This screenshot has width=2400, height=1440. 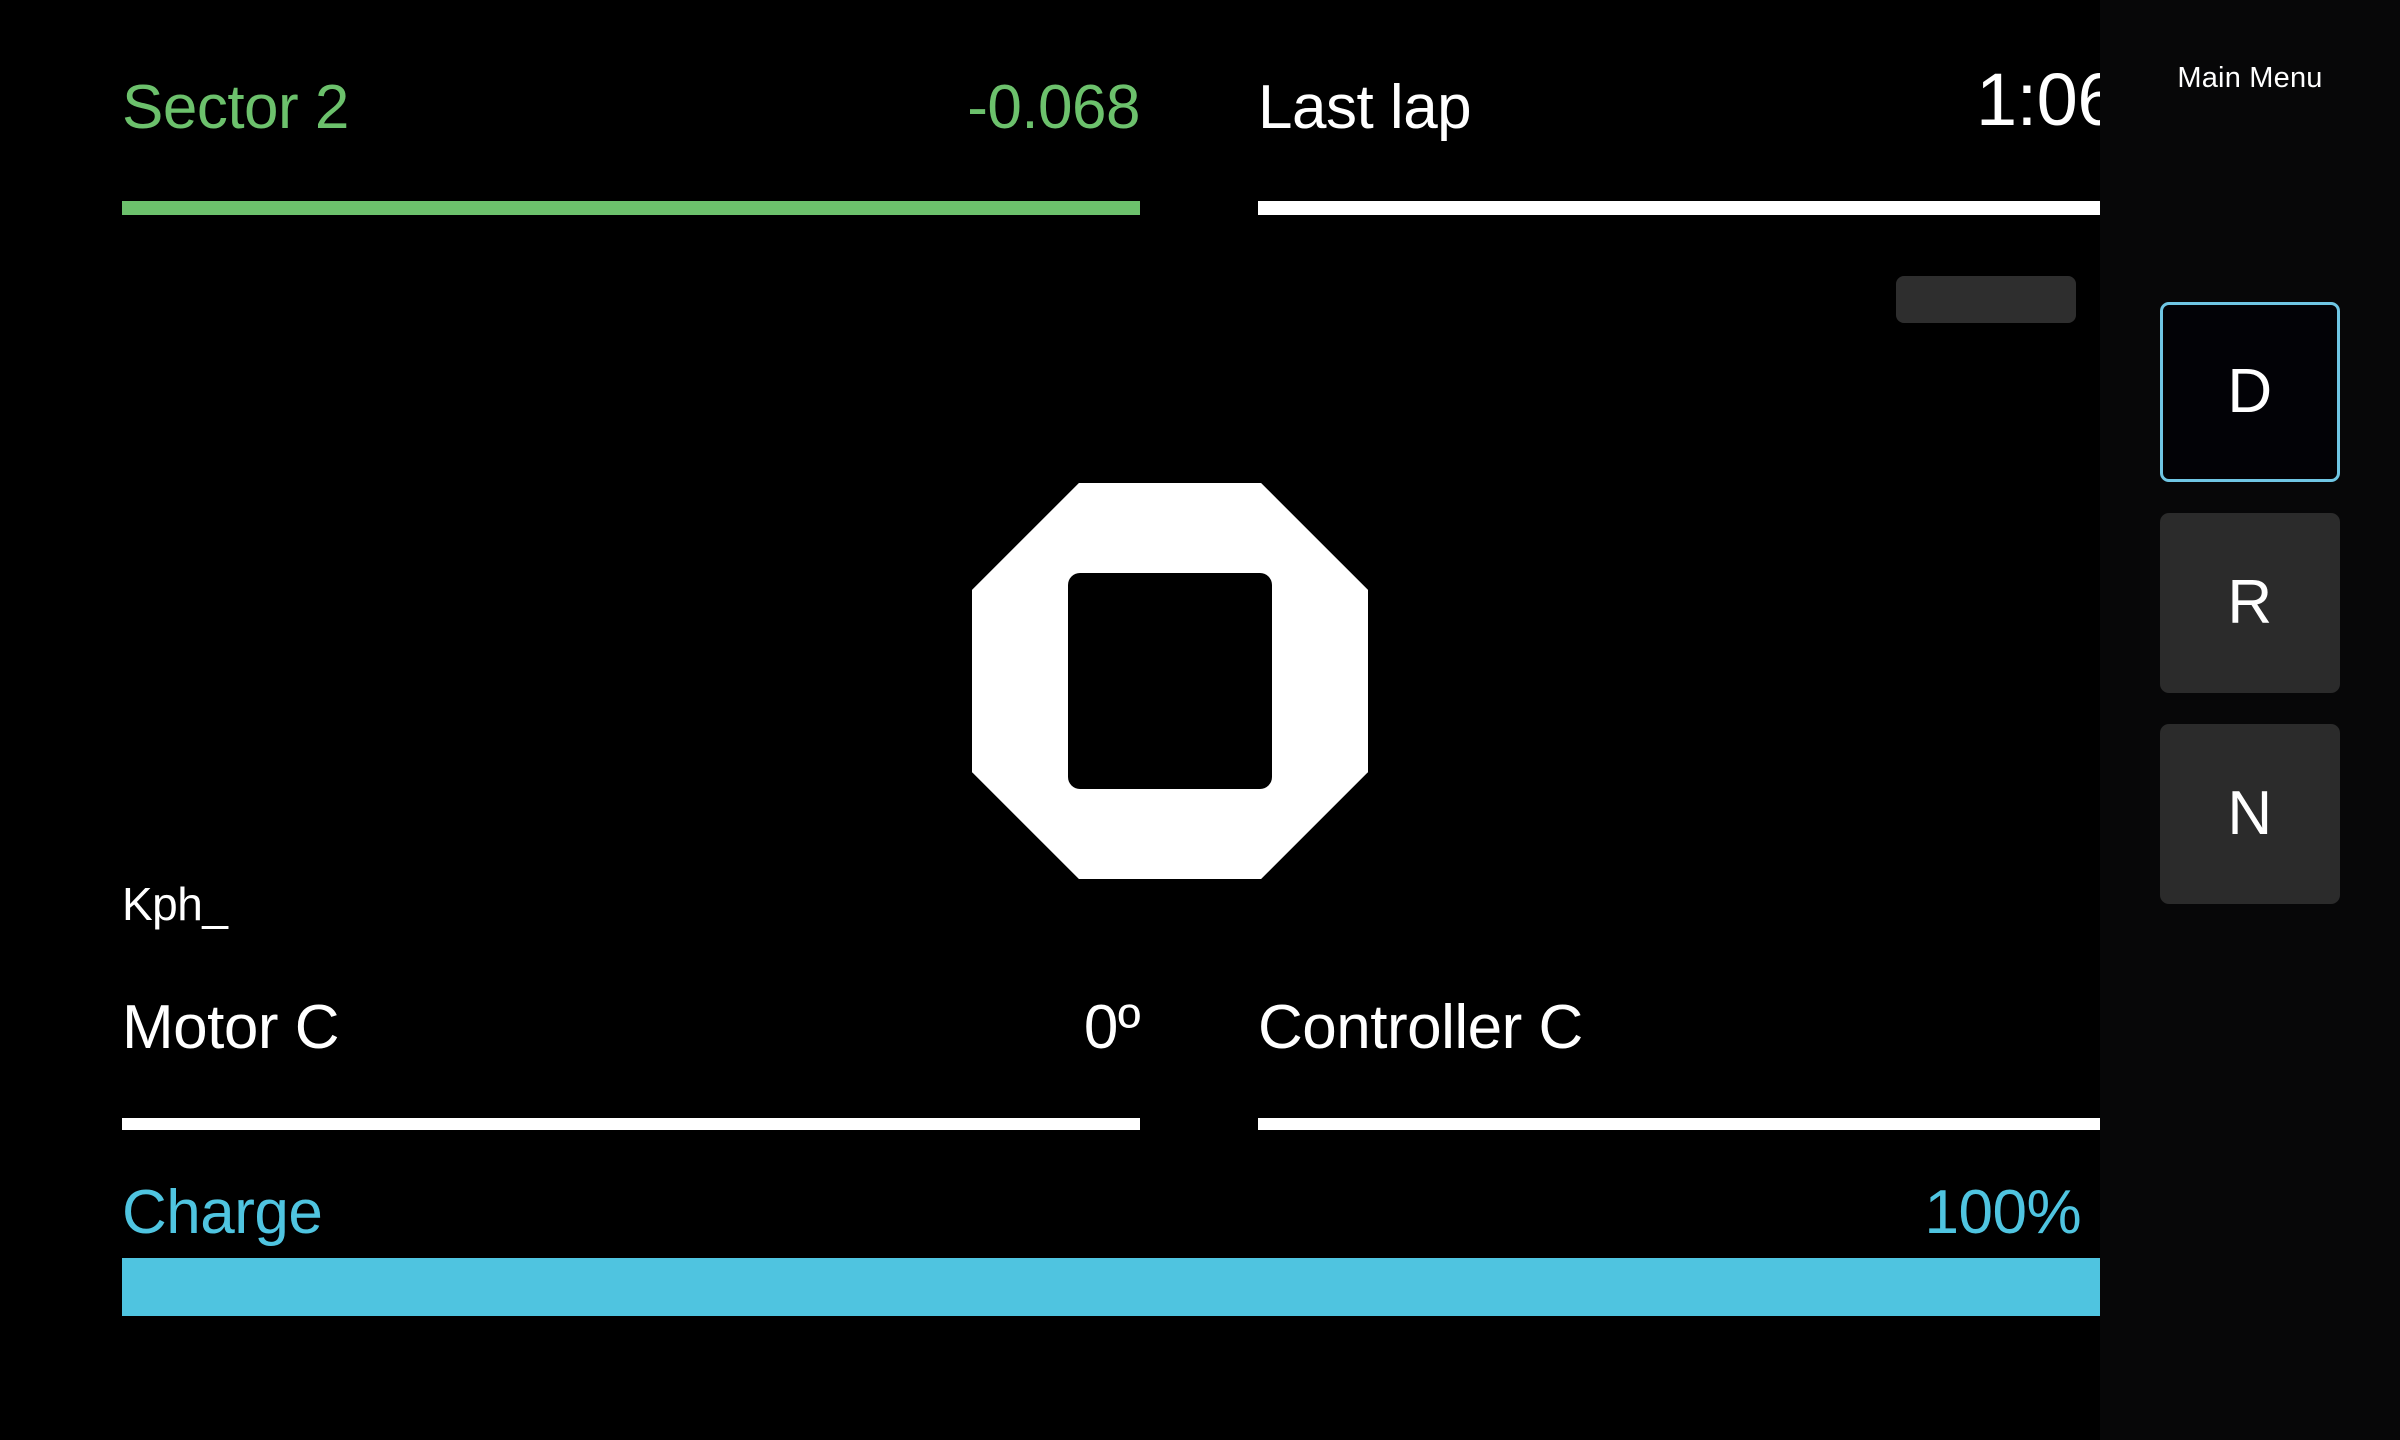 I want to click on charge-row: Charge 100% (, so click(x=1111, y=1203).